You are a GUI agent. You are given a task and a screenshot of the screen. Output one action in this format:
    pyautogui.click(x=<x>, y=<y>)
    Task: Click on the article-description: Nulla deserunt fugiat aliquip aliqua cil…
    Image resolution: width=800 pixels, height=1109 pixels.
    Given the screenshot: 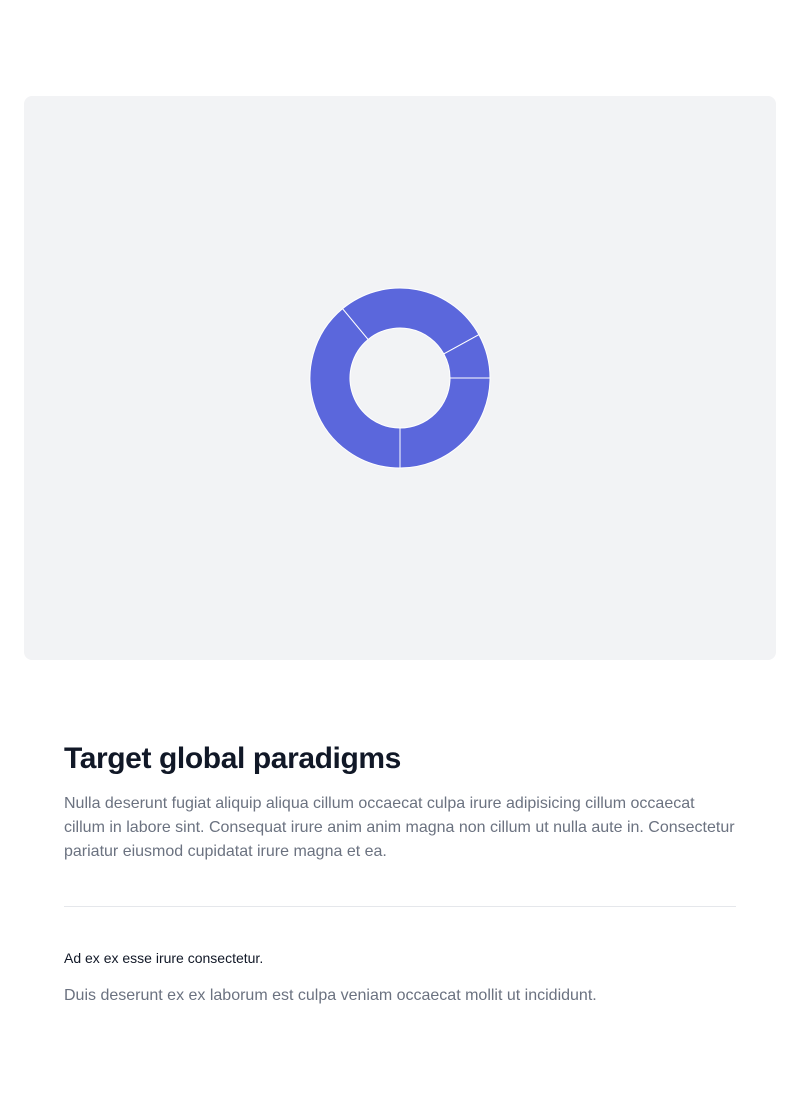 What is the action you would take?
    pyautogui.click(x=399, y=827)
    